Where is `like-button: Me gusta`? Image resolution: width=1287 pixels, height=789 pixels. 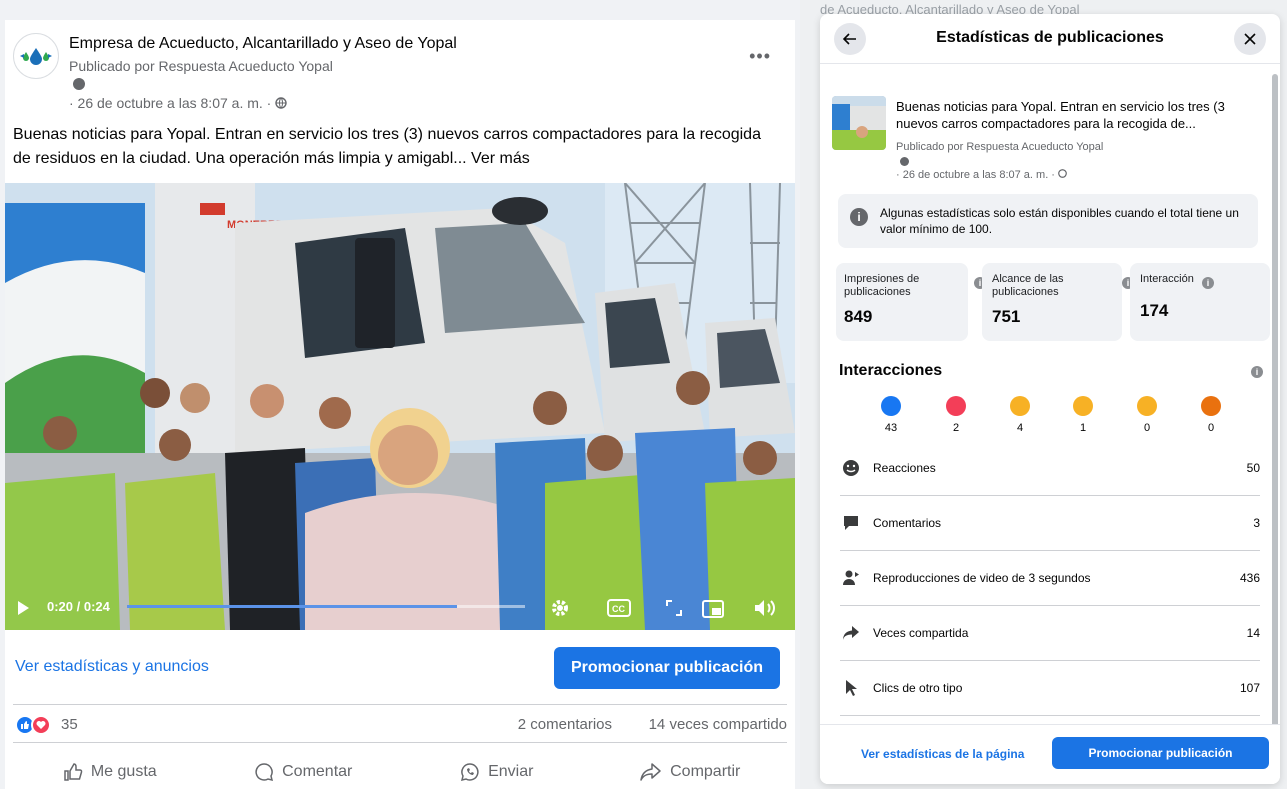
like-button: Me gusta is located at coordinates (110, 772).